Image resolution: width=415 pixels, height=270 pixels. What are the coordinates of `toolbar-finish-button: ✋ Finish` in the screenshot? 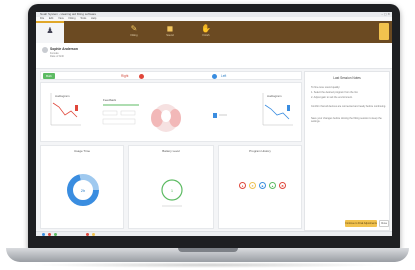 It's located at (206, 32).